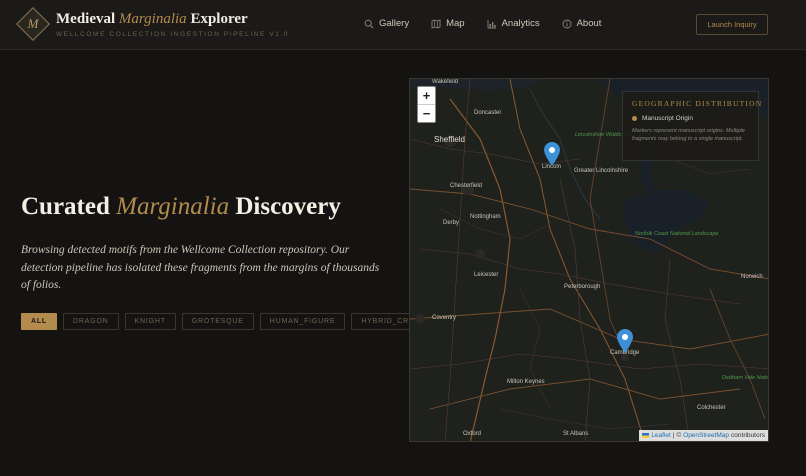  Describe the element at coordinates (436, 23) in the screenshot. I see `map-icon` at that location.